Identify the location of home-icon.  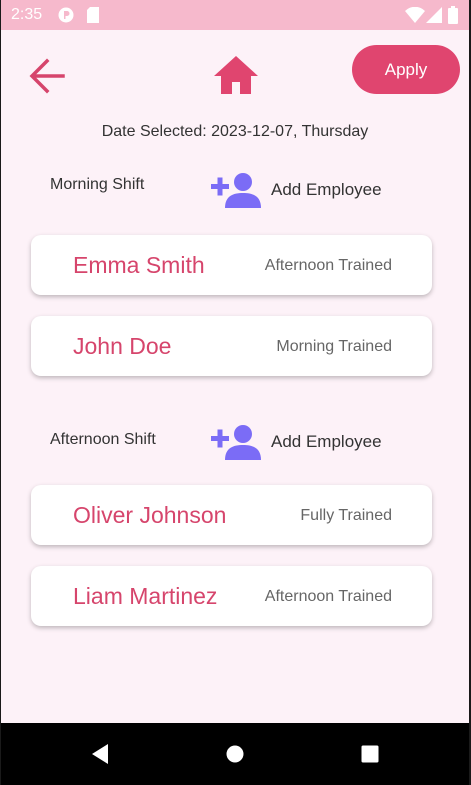
(236, 75).